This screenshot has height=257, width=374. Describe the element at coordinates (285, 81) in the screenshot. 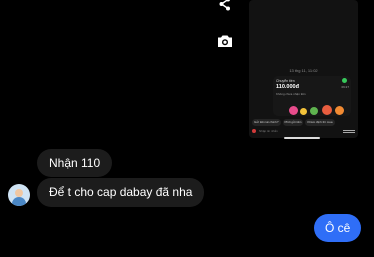

I see `transfer-label: Chuyển tiền` at that location.